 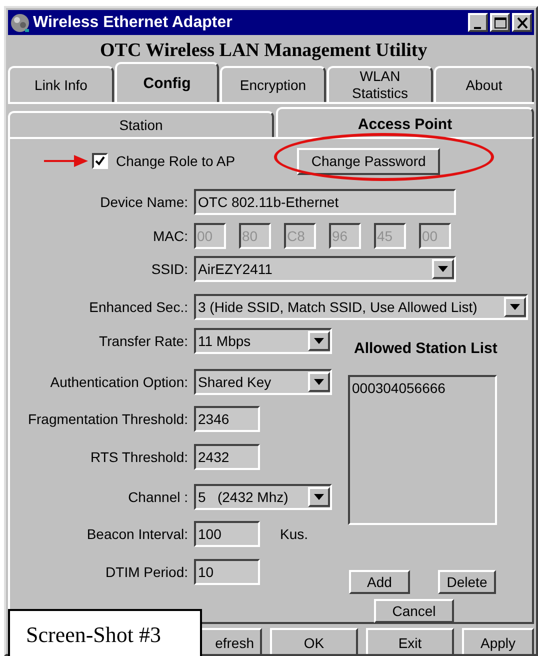 I want to click on field-label: Channel :, so click(x=157, y=497).